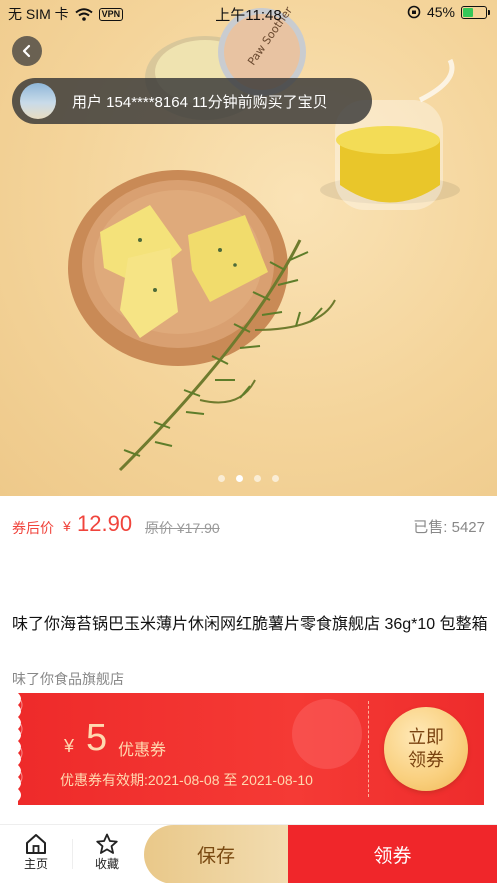 Image resolution: width=497 pixels, height=883 pixels. What do you see at coordinates (182, 528) in the screenshot?
I see `original-price: 原价 ¥17.90` at bounding box center [182, 528].